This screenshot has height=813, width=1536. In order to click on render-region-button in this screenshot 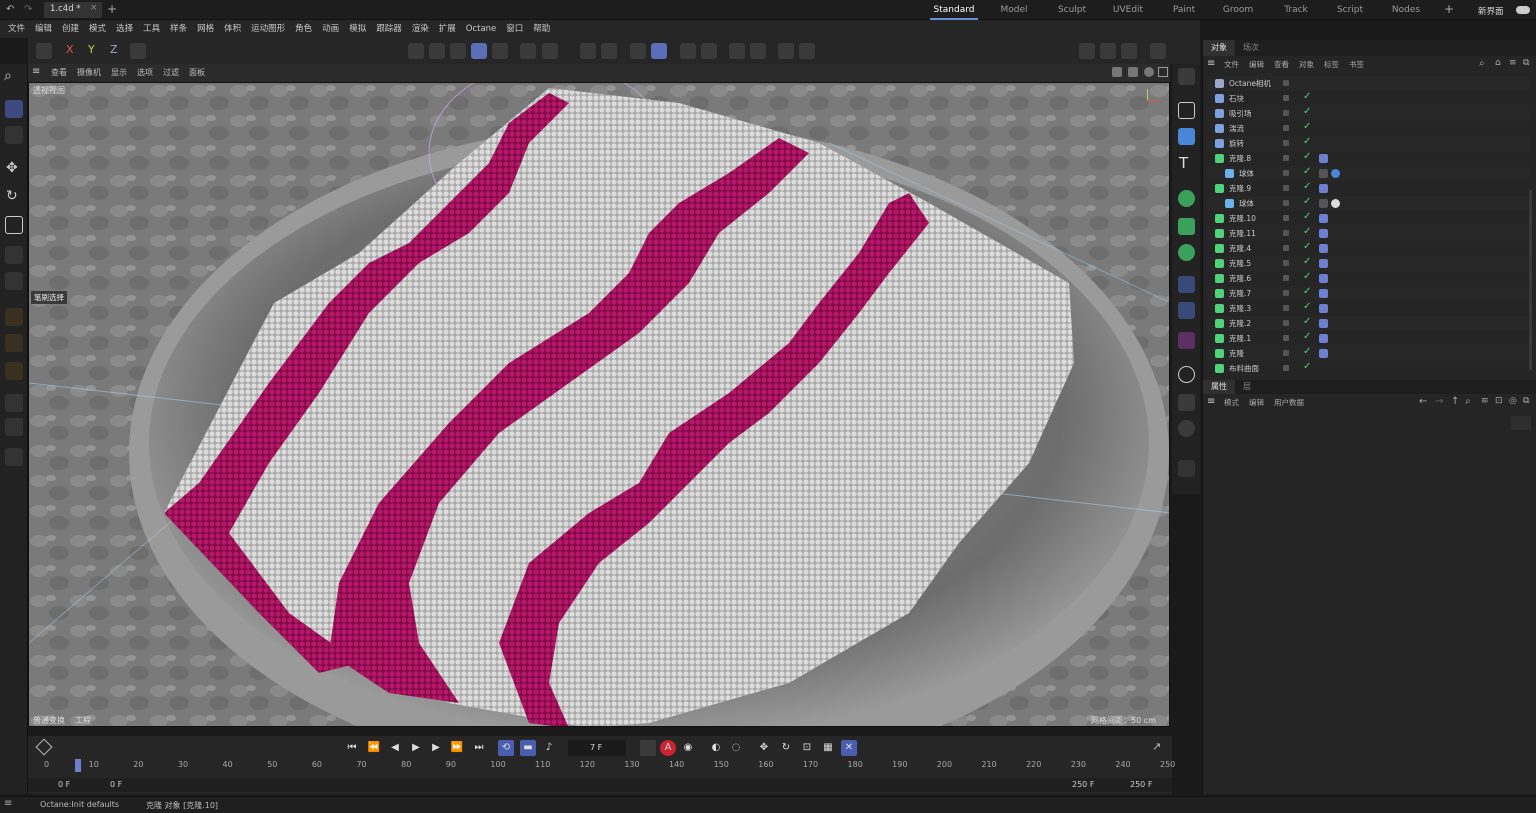, I will do `click(709, 51)`.